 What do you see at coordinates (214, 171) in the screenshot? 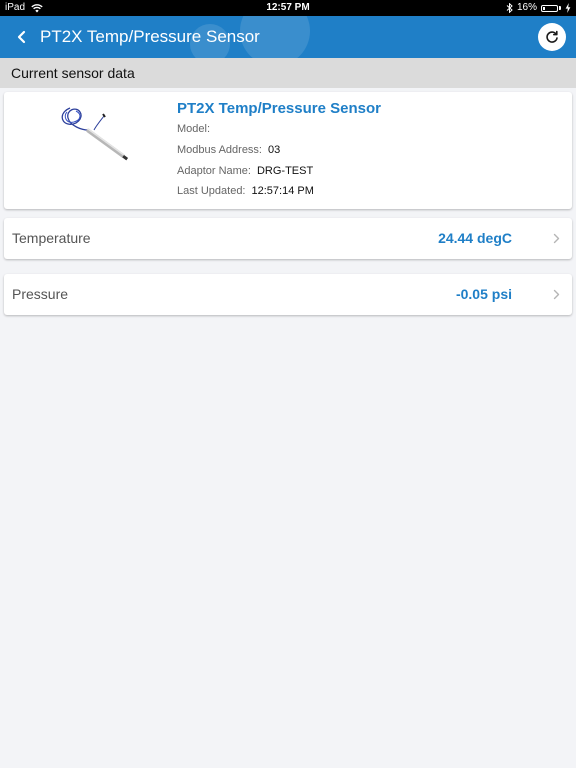
I see `adaptor-name-label: Adaptor Name:` at bounding box center [214, 171].